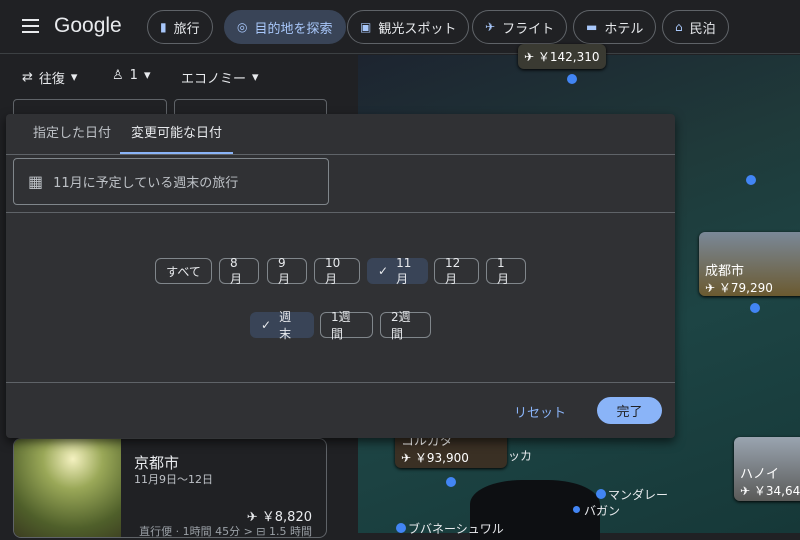  Describe the element at coordinates (453, 270) in the screenshot. I see `chip-label: 12月` at that location.